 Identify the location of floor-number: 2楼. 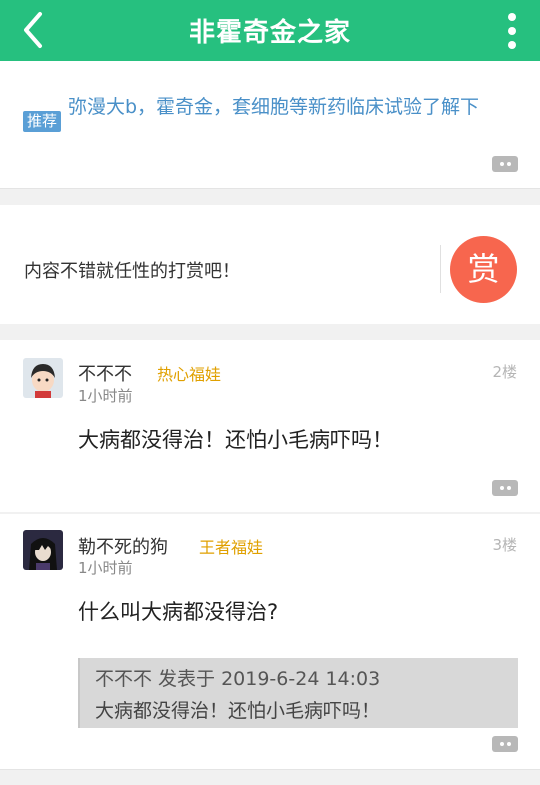
(504, 372).